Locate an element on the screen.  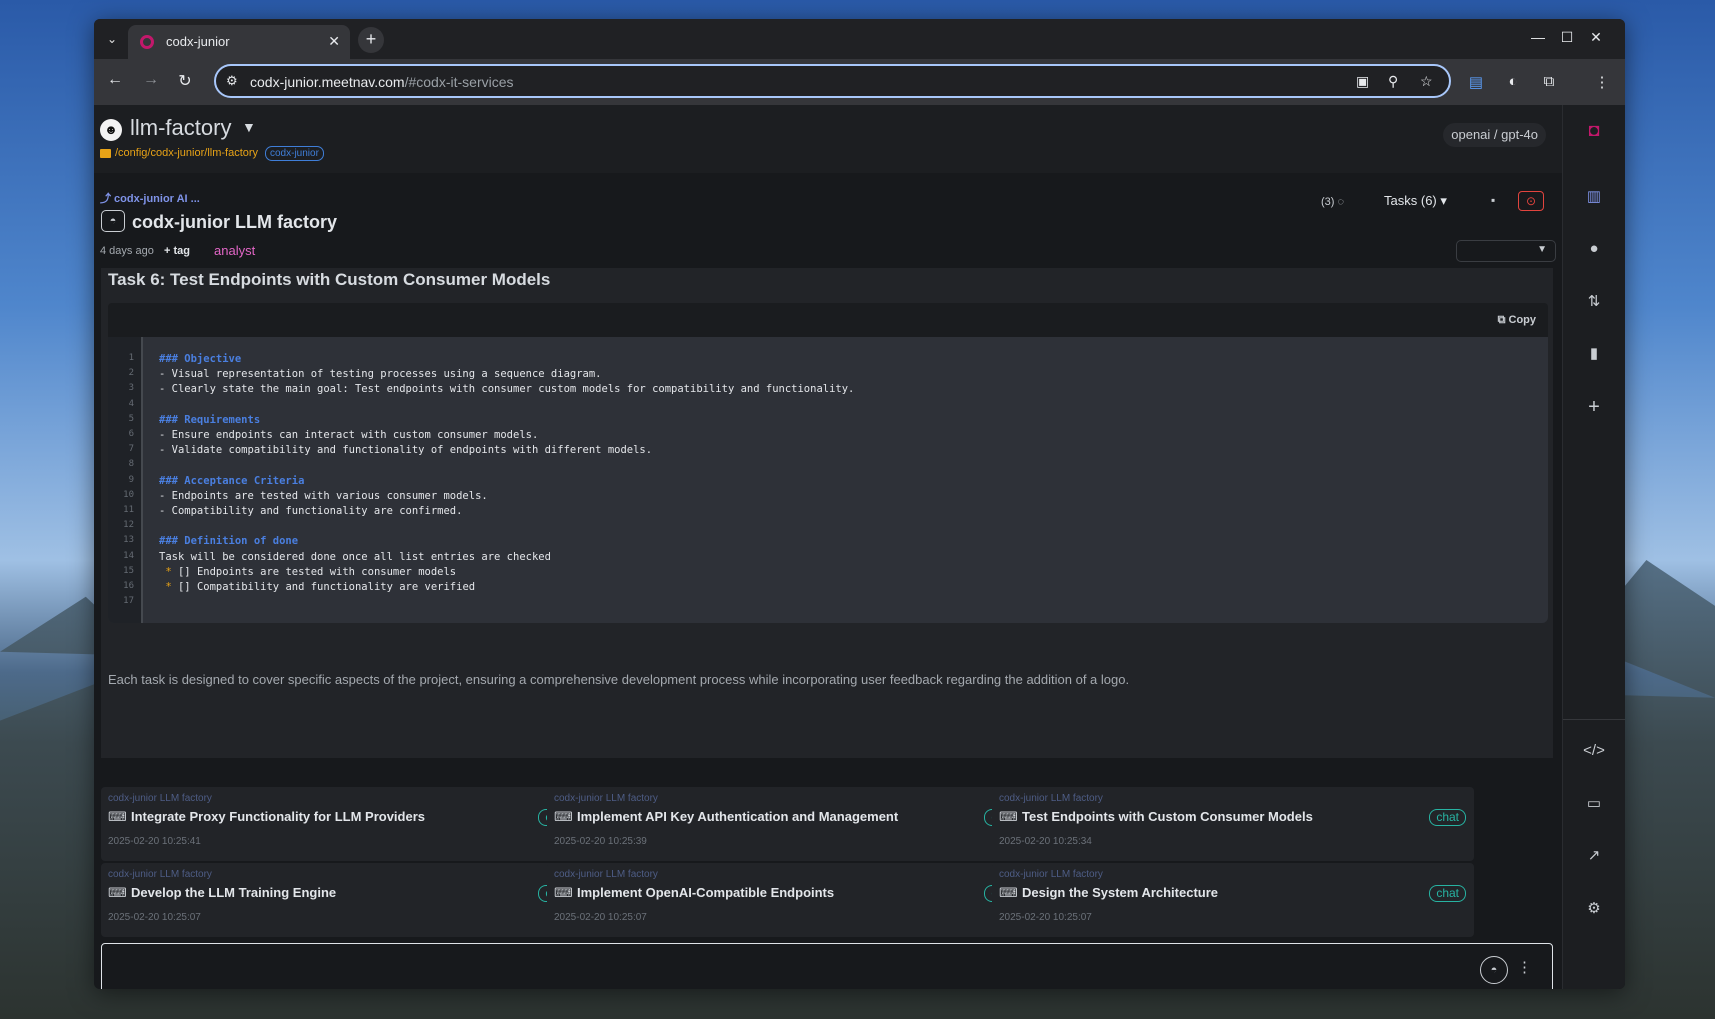
code-icon: </> is located at coordinates (1594, 751).